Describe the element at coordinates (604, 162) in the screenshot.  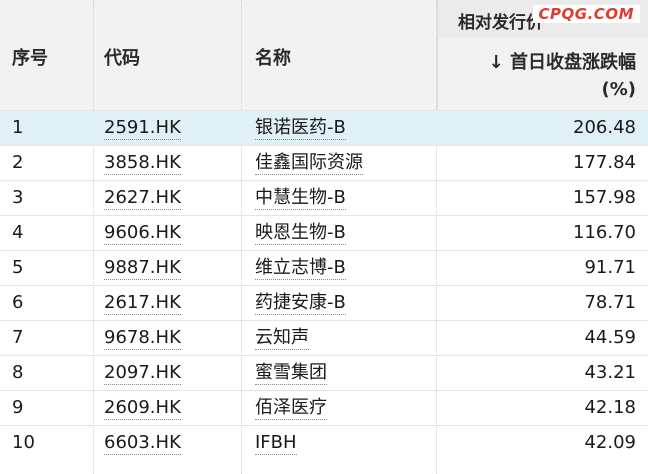
I see `first-day-change-value: 177.84` at that location.